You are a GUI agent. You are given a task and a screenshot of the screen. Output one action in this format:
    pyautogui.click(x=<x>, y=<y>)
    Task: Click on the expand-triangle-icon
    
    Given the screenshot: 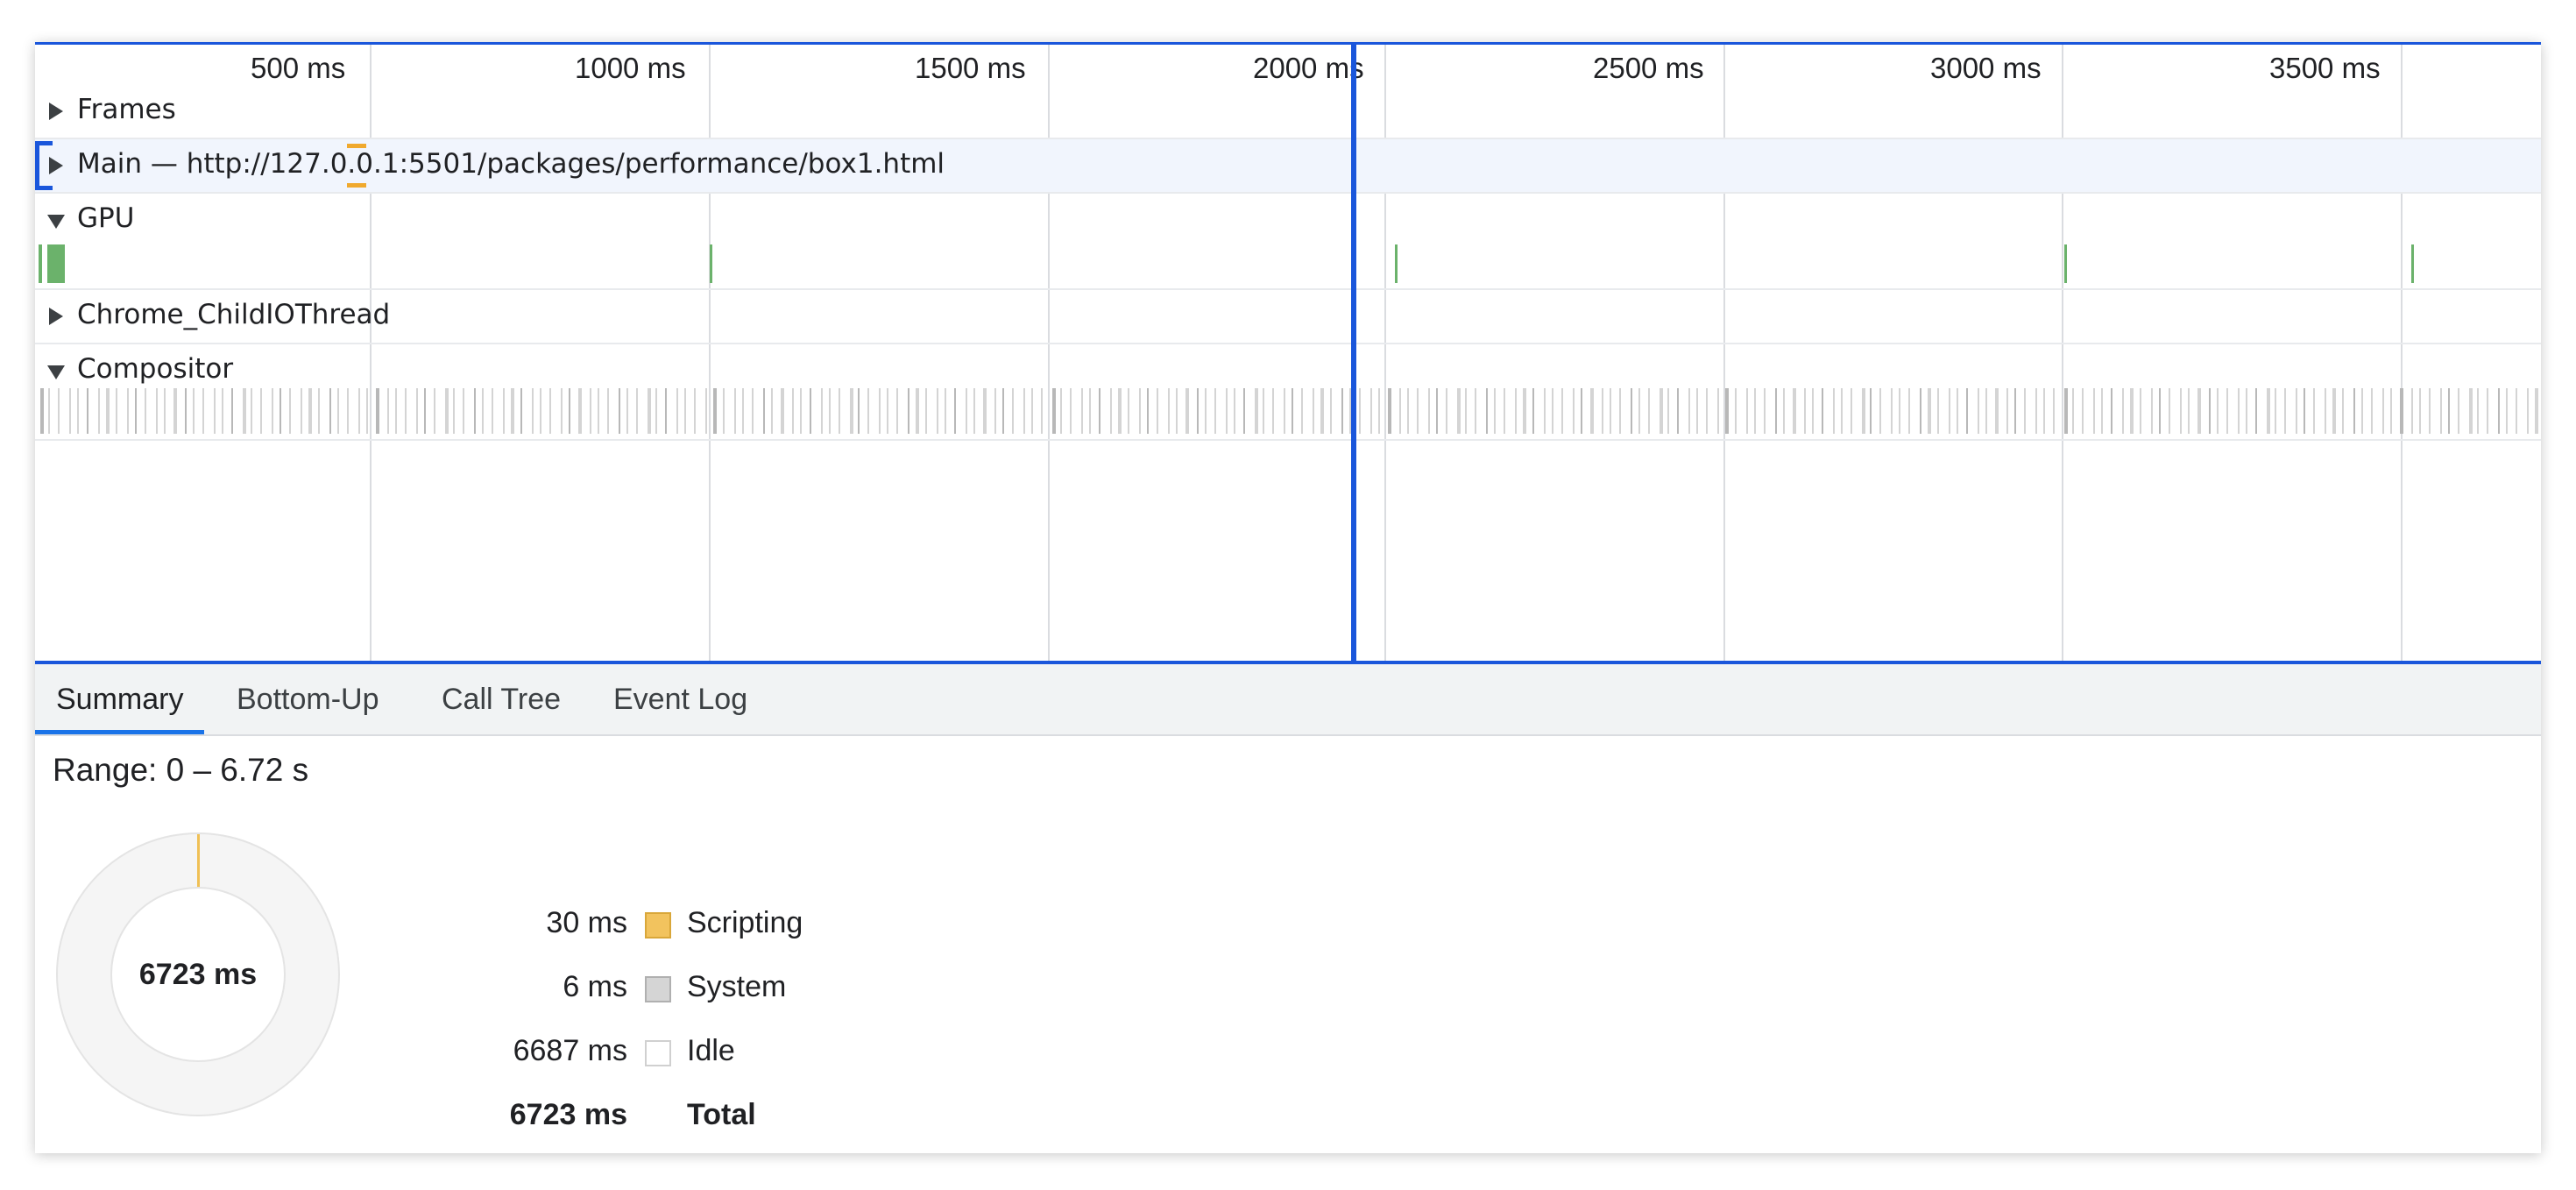 What is the action you would take?
    pyautogui.click(x=56, y=165)
    